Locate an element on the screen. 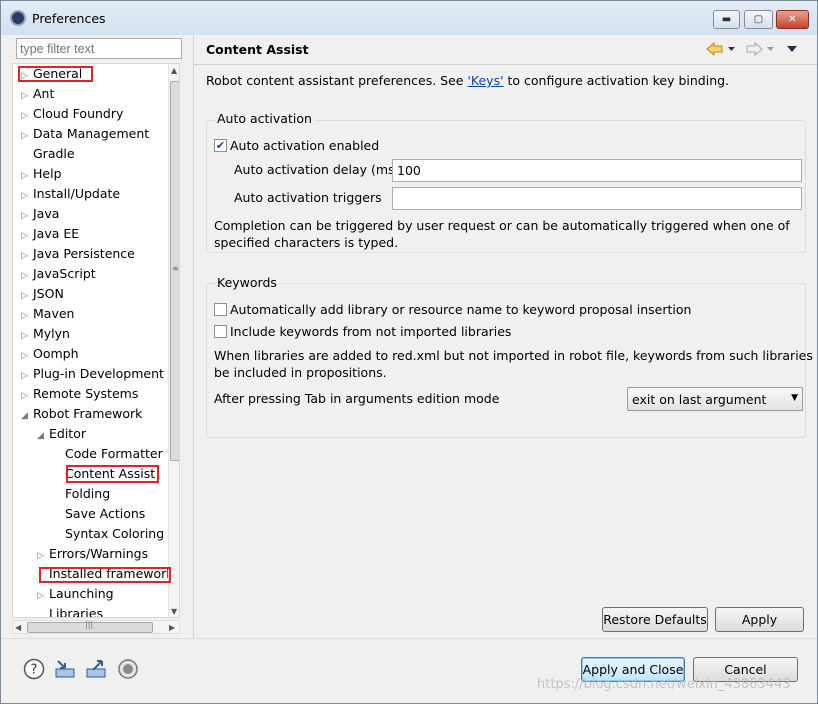 The width and height of the screenshot is (818, 704). tree-item-label: Syntax Coloring is located at coordinates (115, 533).